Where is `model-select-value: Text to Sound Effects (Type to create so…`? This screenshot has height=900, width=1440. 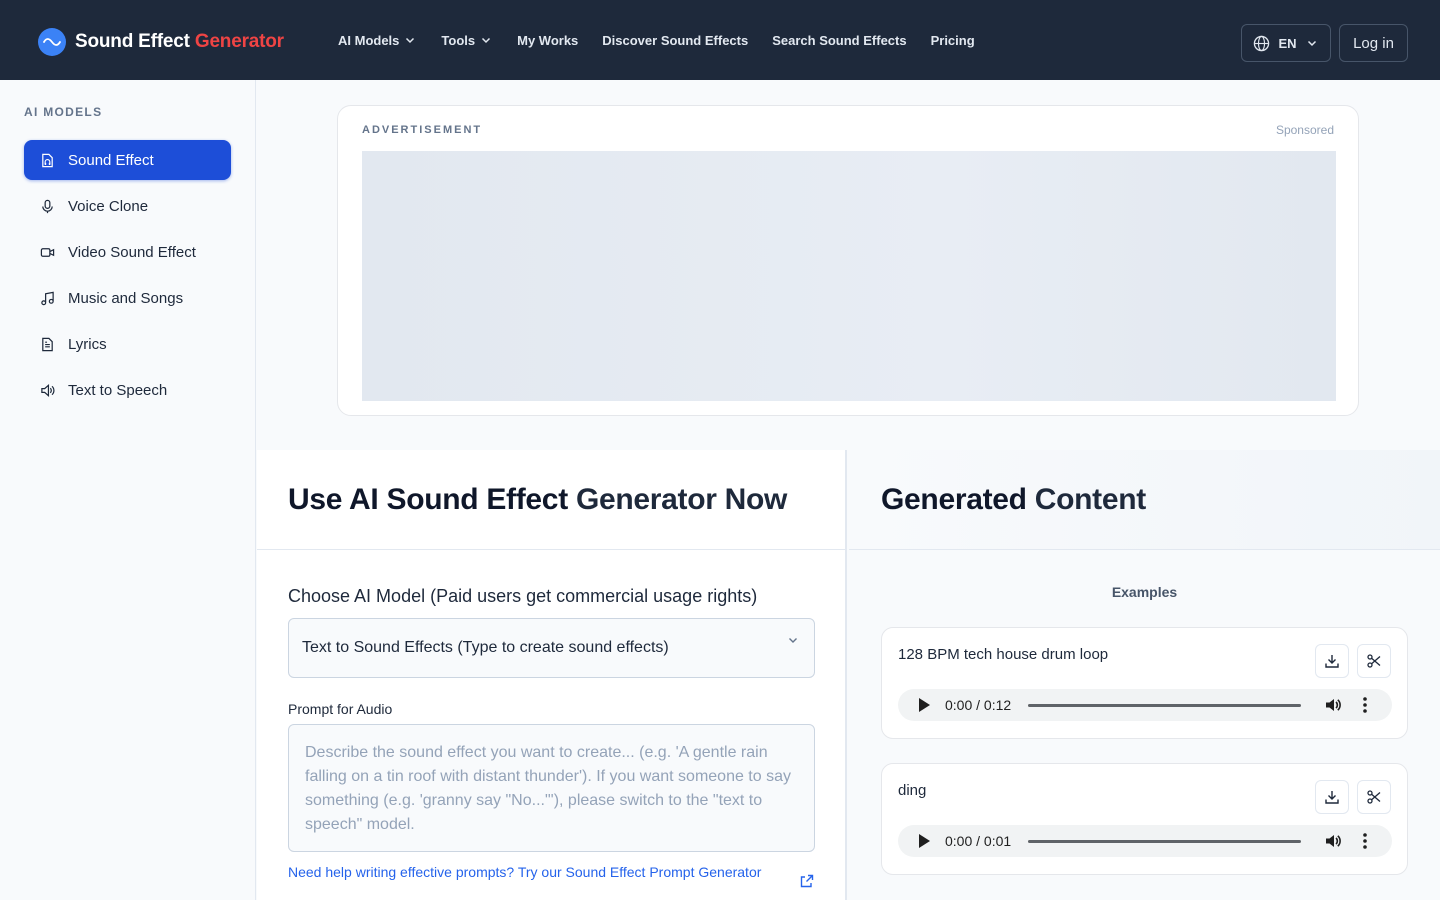
model-select-value: Text to Sound Effects (Type to create so… is located at coordinates (485, 647).